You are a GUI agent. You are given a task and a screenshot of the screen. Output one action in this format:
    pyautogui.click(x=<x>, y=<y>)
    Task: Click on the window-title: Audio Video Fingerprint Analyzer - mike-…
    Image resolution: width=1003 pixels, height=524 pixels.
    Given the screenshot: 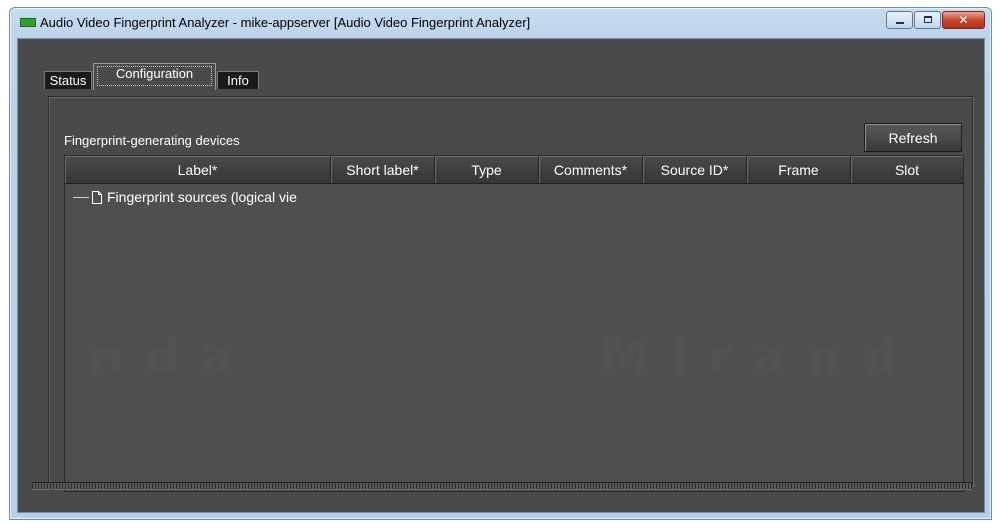 What is the action you would take?
    pyautogui.click(x=285, y=22)
    